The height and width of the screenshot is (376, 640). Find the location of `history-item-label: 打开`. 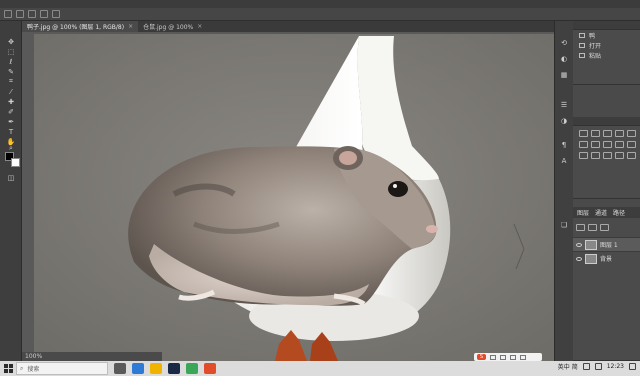

history-item-label: 打开 is located at coordinates (595, 46).